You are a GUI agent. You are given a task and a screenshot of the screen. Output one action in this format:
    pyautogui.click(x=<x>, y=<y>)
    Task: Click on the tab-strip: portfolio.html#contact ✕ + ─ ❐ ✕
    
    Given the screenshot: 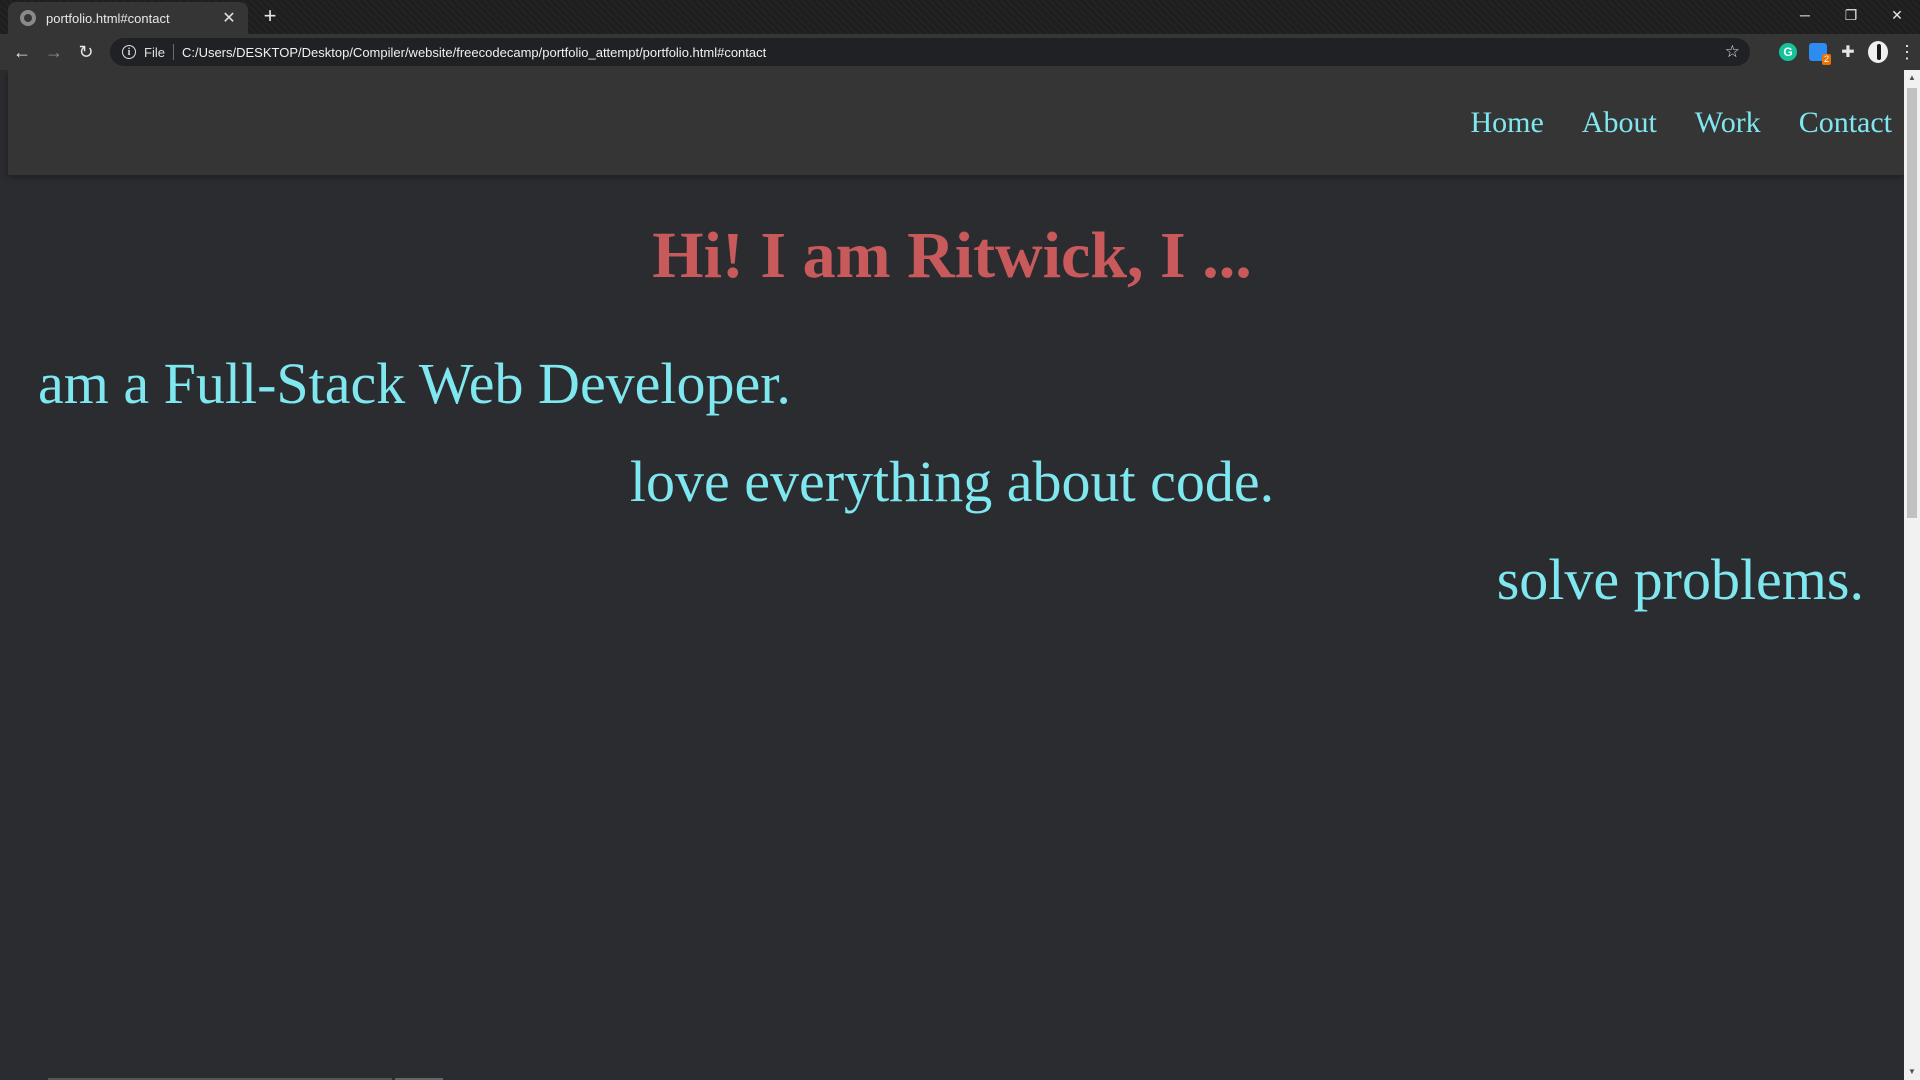 What is the action you would take?
    pyautogui.click(x=960, y=17)
    